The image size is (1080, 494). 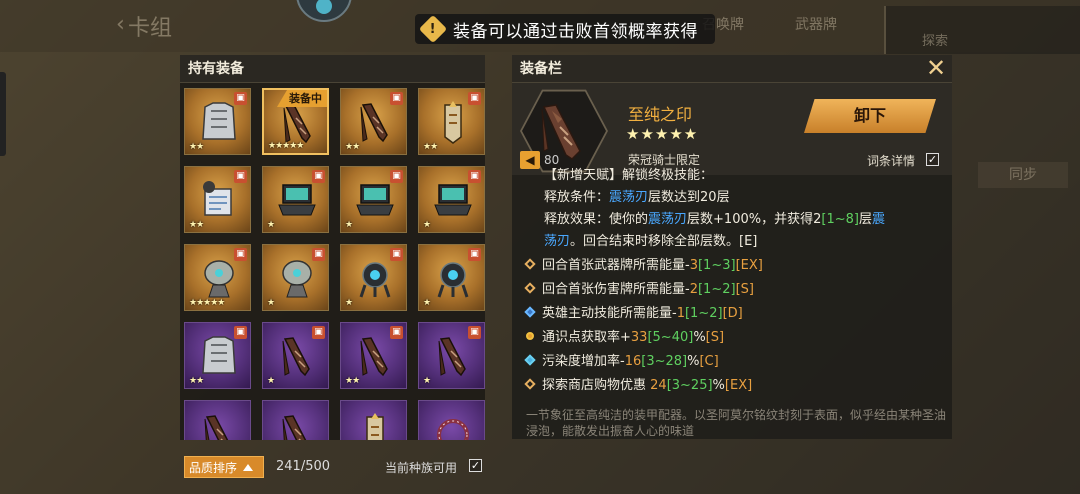 I want to click on phone-side-bar, so click(x=3, y=114).